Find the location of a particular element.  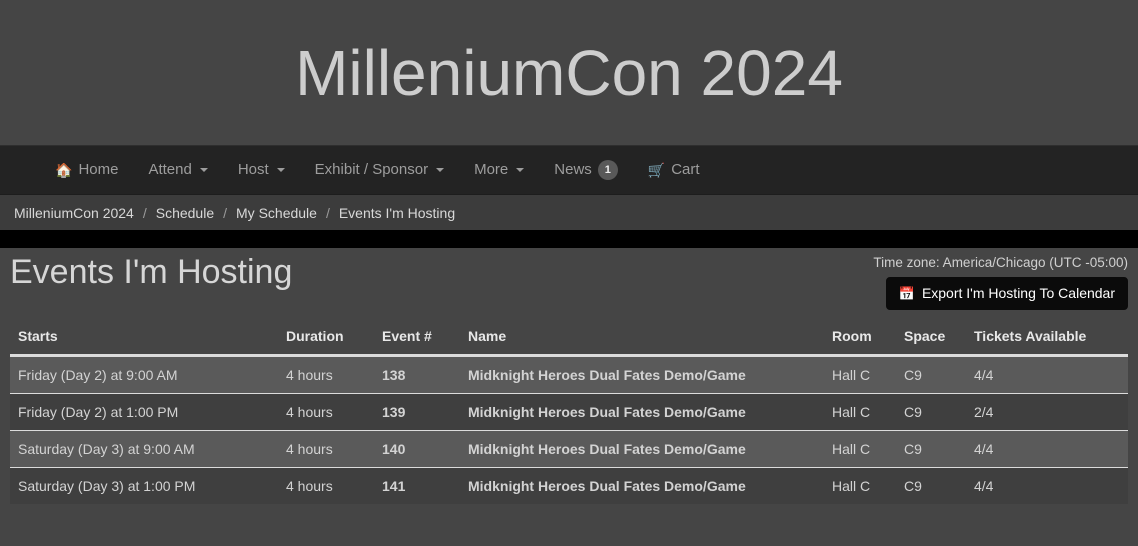

breadcrumb-item-schedule: Schedule is located at coordinates (185, 213).